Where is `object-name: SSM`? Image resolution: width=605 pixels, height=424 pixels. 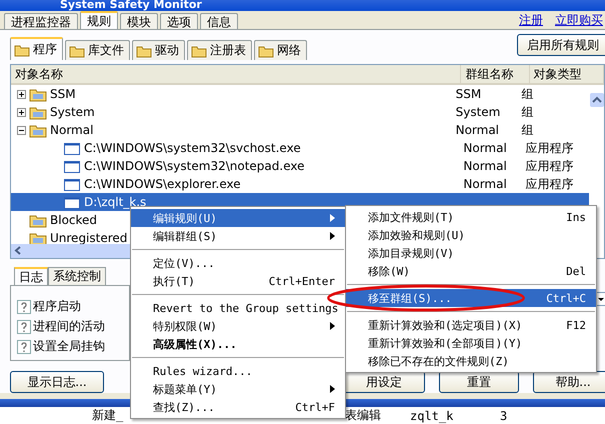 object-name: SSM is located at coordinates (63, 94).